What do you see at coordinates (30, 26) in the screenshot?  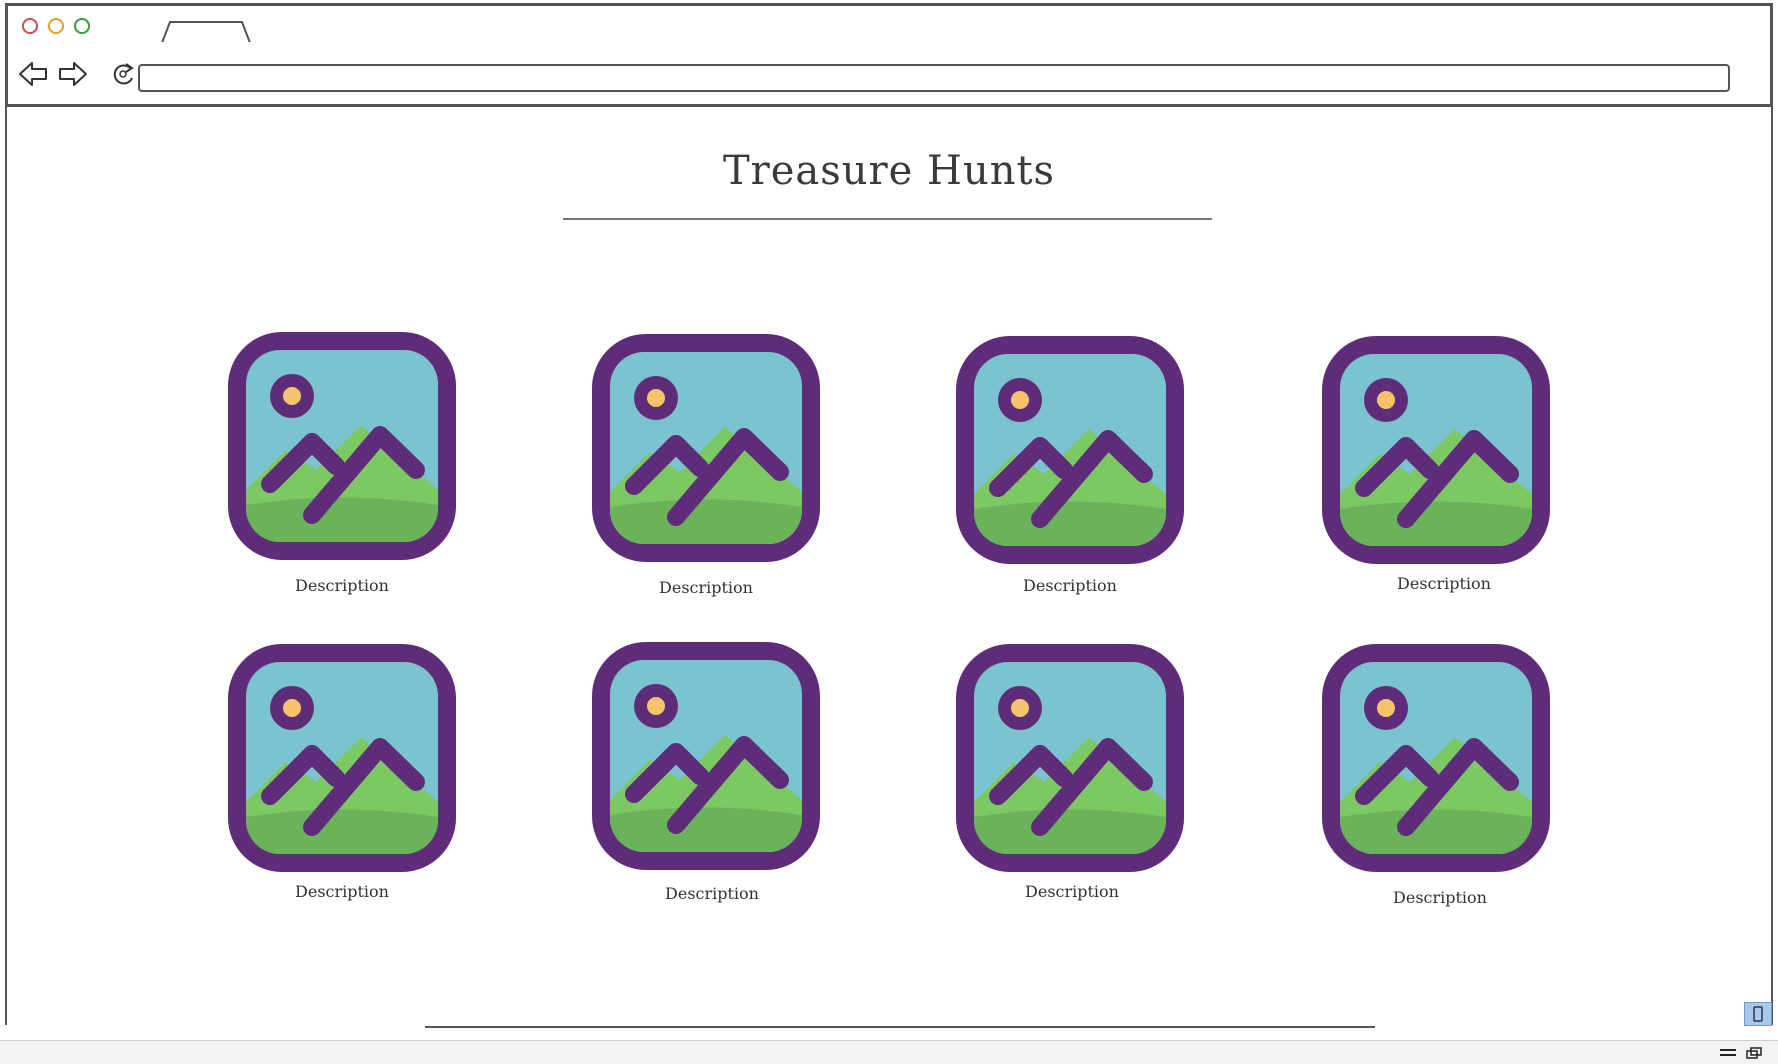 I see `close-window-button` at bounding box center [30, 26].